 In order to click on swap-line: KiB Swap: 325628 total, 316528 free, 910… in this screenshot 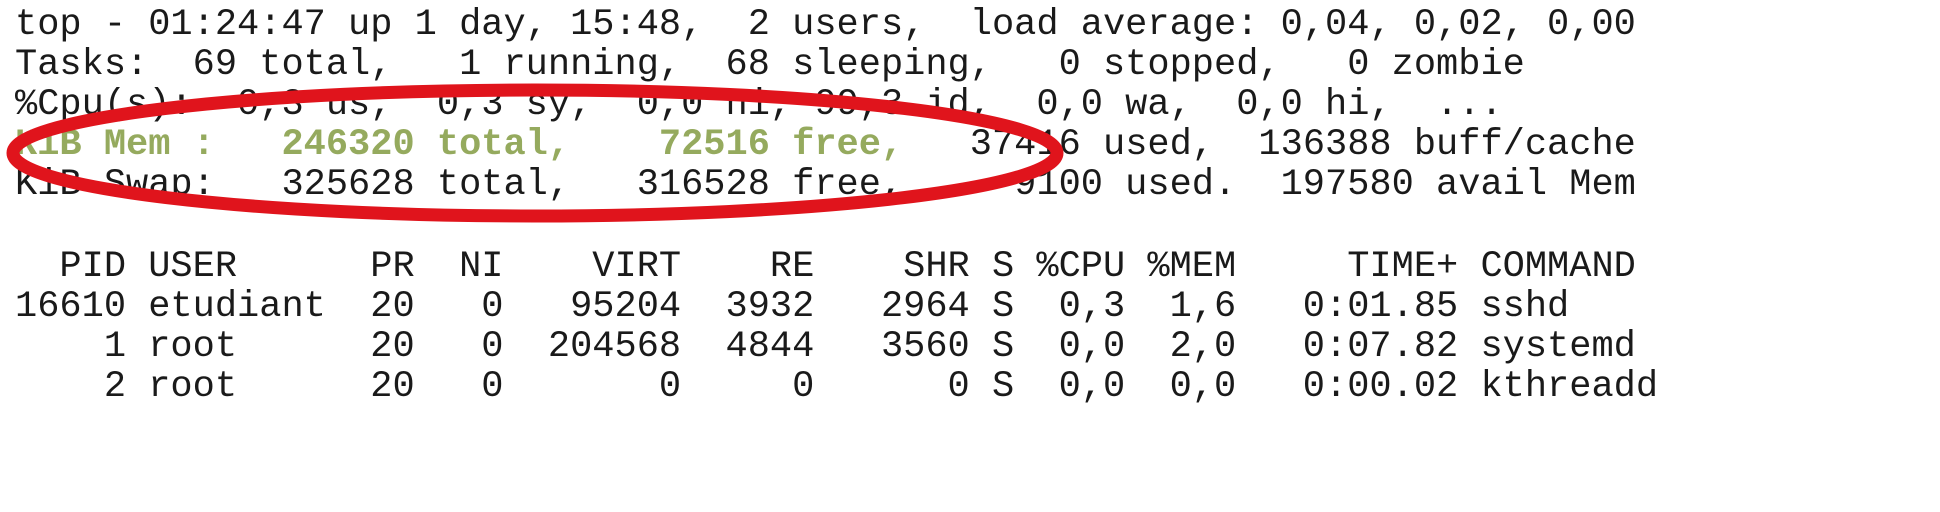, I will do `click(825, 185)`.